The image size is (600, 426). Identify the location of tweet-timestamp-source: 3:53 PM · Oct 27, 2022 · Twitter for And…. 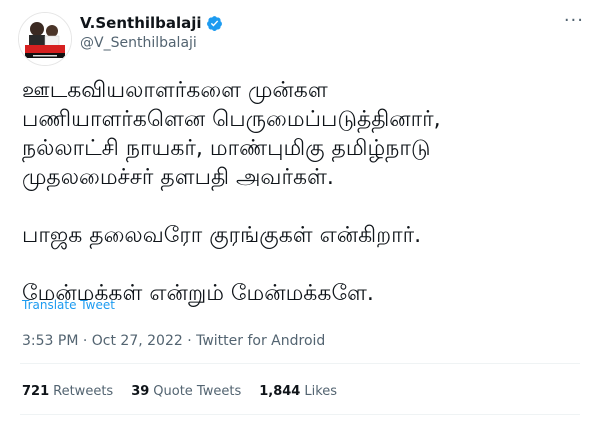
(173, 341).